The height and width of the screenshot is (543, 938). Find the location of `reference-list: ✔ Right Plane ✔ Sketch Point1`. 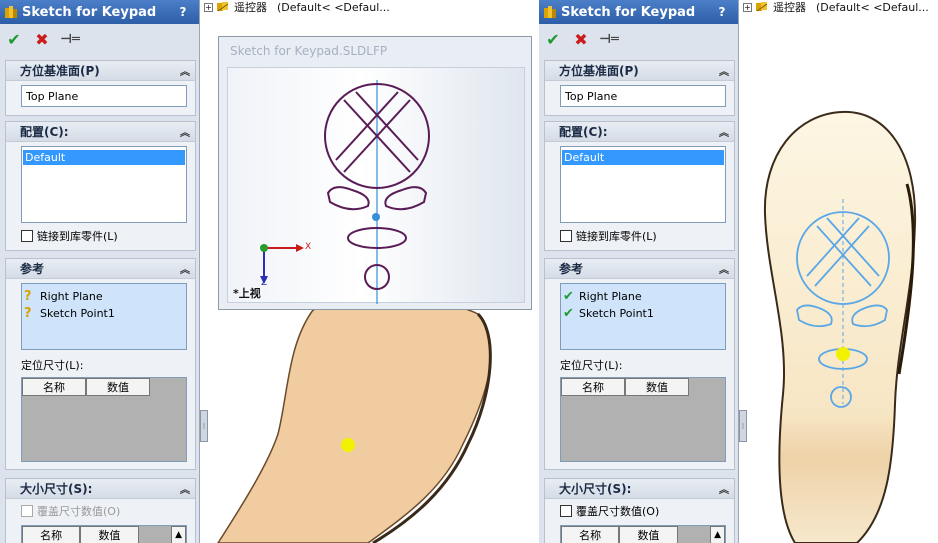

reference-list: ✔ Right Plane ✔ Sketch Point1 is located at coordinates (643, 316).